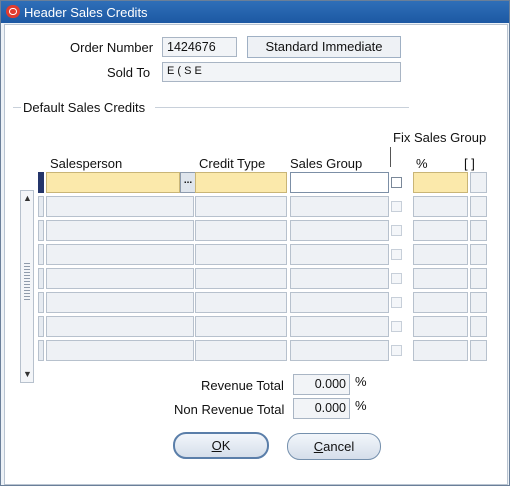 This screenshot has height=486, width=510. What do you see at coordinates (112, 47) in the screenshot?
I see `order-number-label: Order Number` at bounding box center [112, 47].